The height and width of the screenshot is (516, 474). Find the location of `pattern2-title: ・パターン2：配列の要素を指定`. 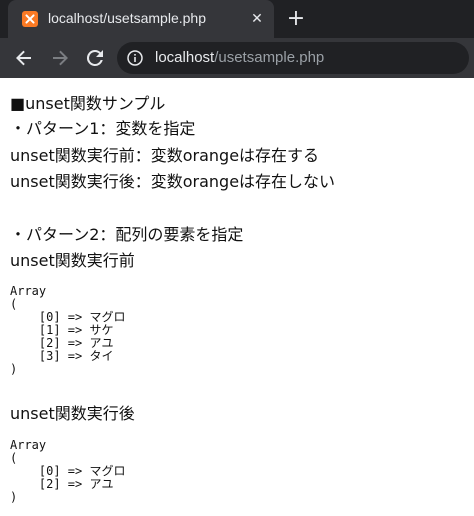

pattern2-title: ・パターン2：配列の要素を指定 is located at coordinates (127, 234).